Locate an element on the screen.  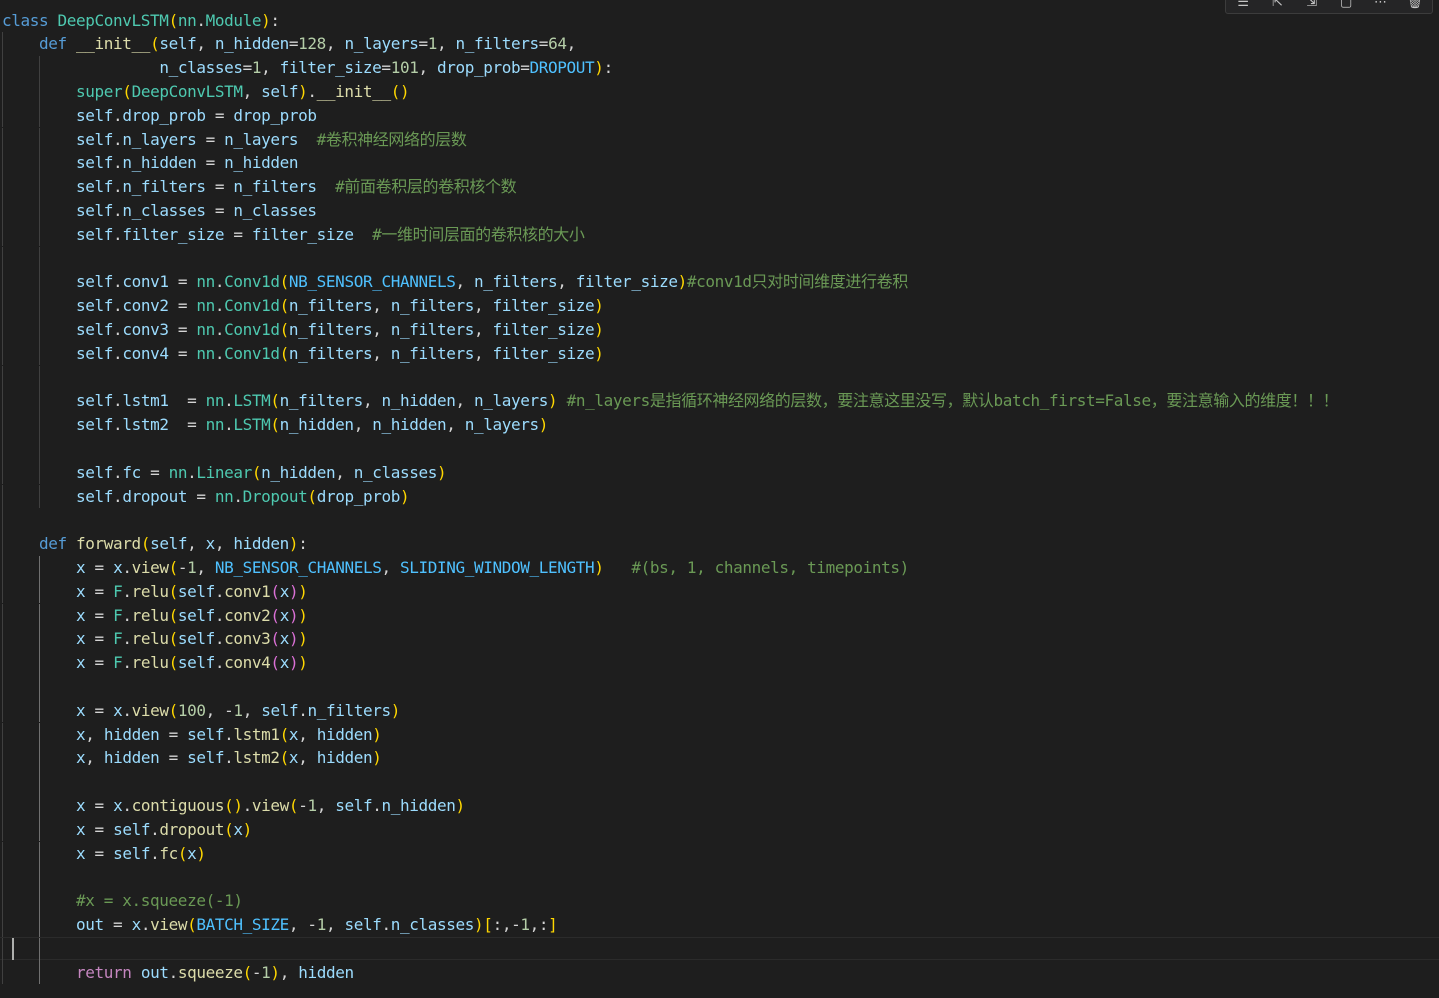
split-cell-icon: ▢ is located at coordinates (1346, 6).